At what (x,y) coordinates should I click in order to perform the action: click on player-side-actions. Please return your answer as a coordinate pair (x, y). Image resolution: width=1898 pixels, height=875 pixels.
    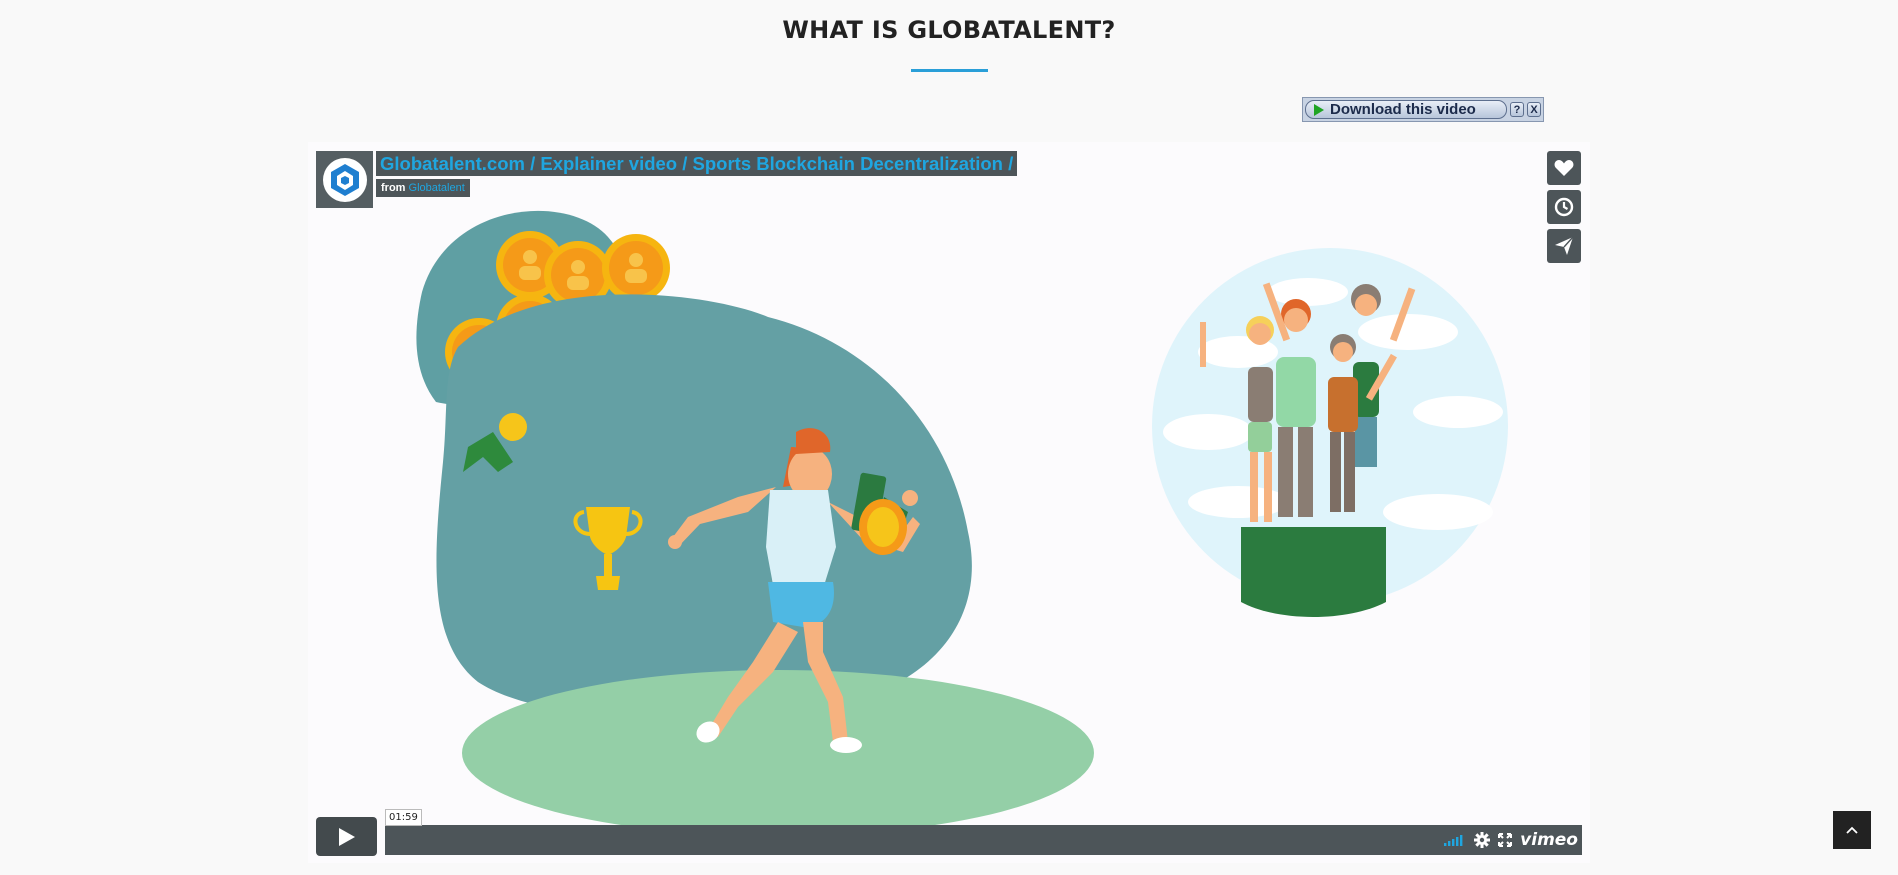
    Looking at the image, I should click on (1564, 209).